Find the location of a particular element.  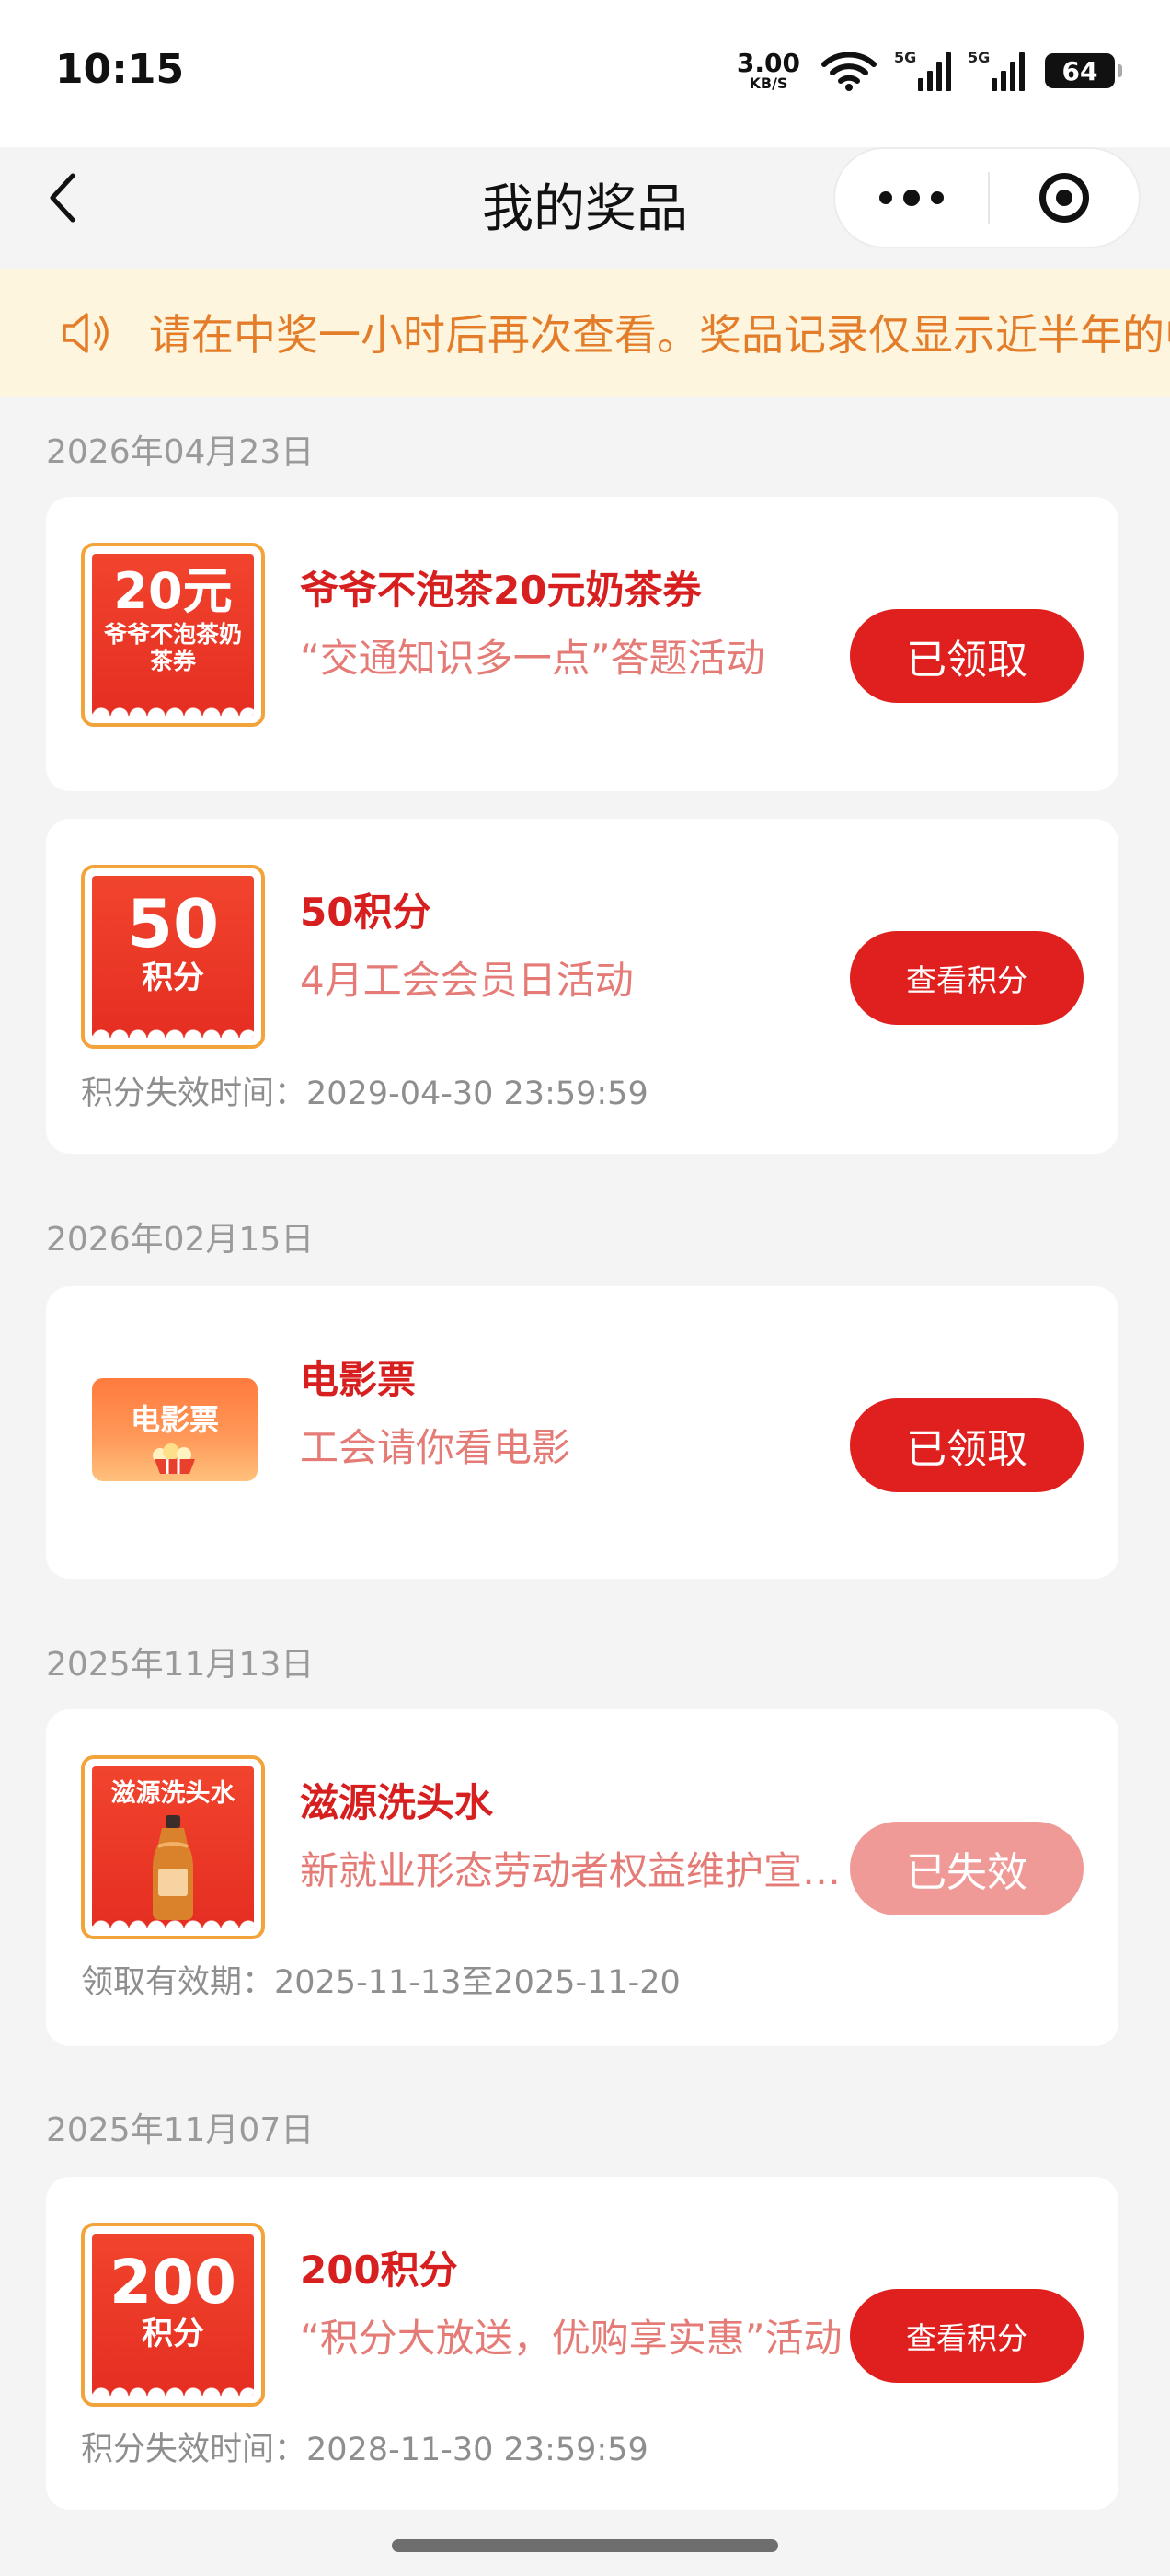

status-time: 10:15 is located at coordinates (120, 69).